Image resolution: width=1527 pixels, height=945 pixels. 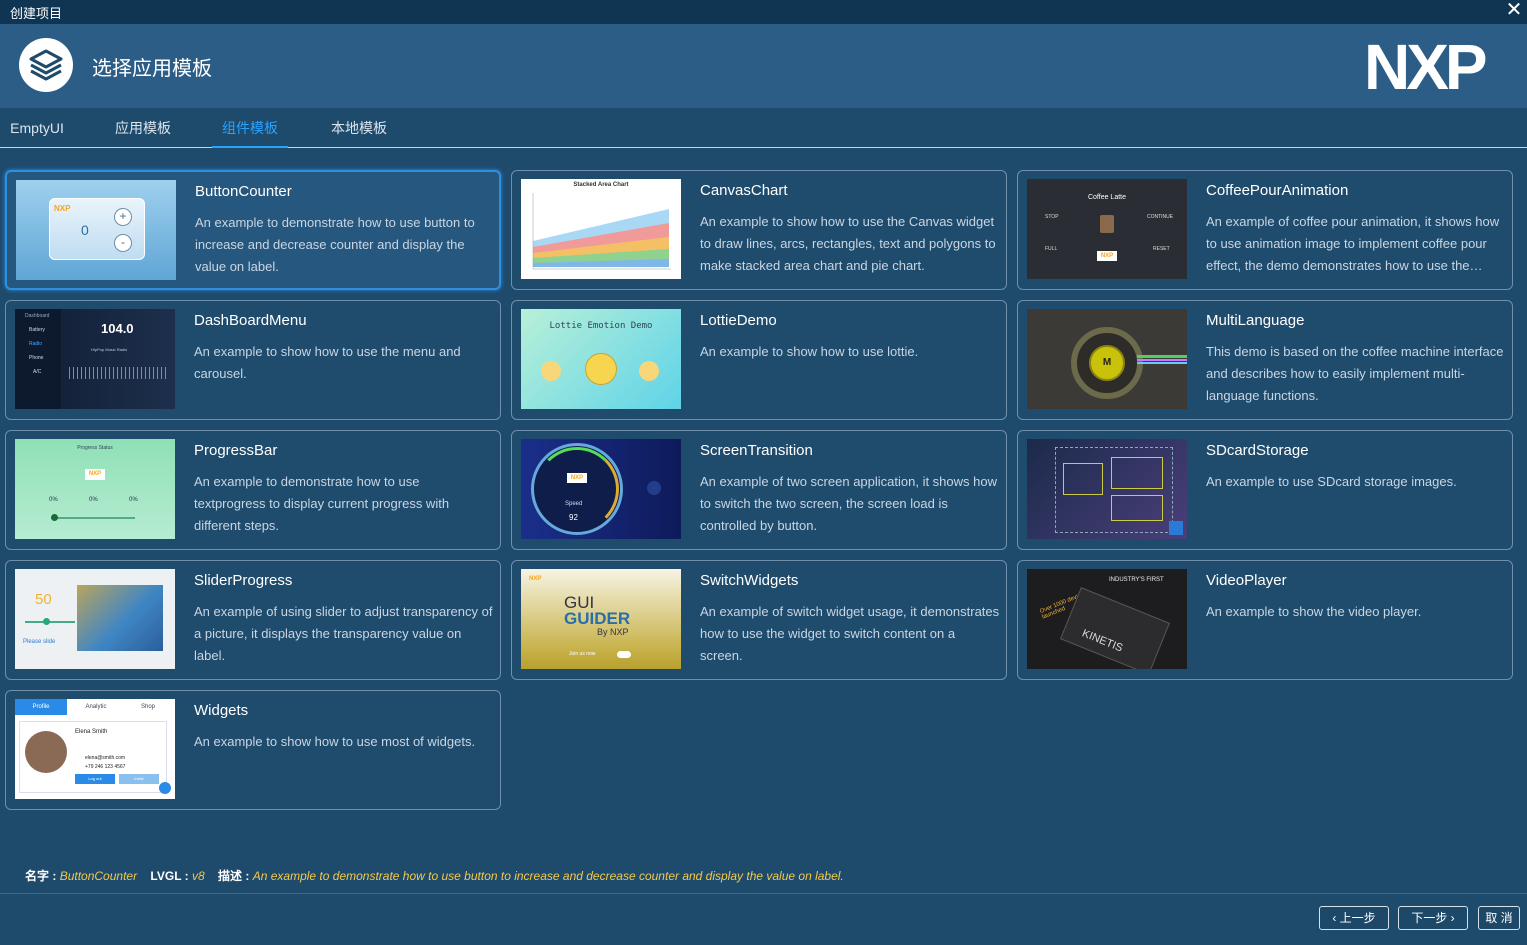 I want to click on thumbnail, so click(x=1107, y=489).